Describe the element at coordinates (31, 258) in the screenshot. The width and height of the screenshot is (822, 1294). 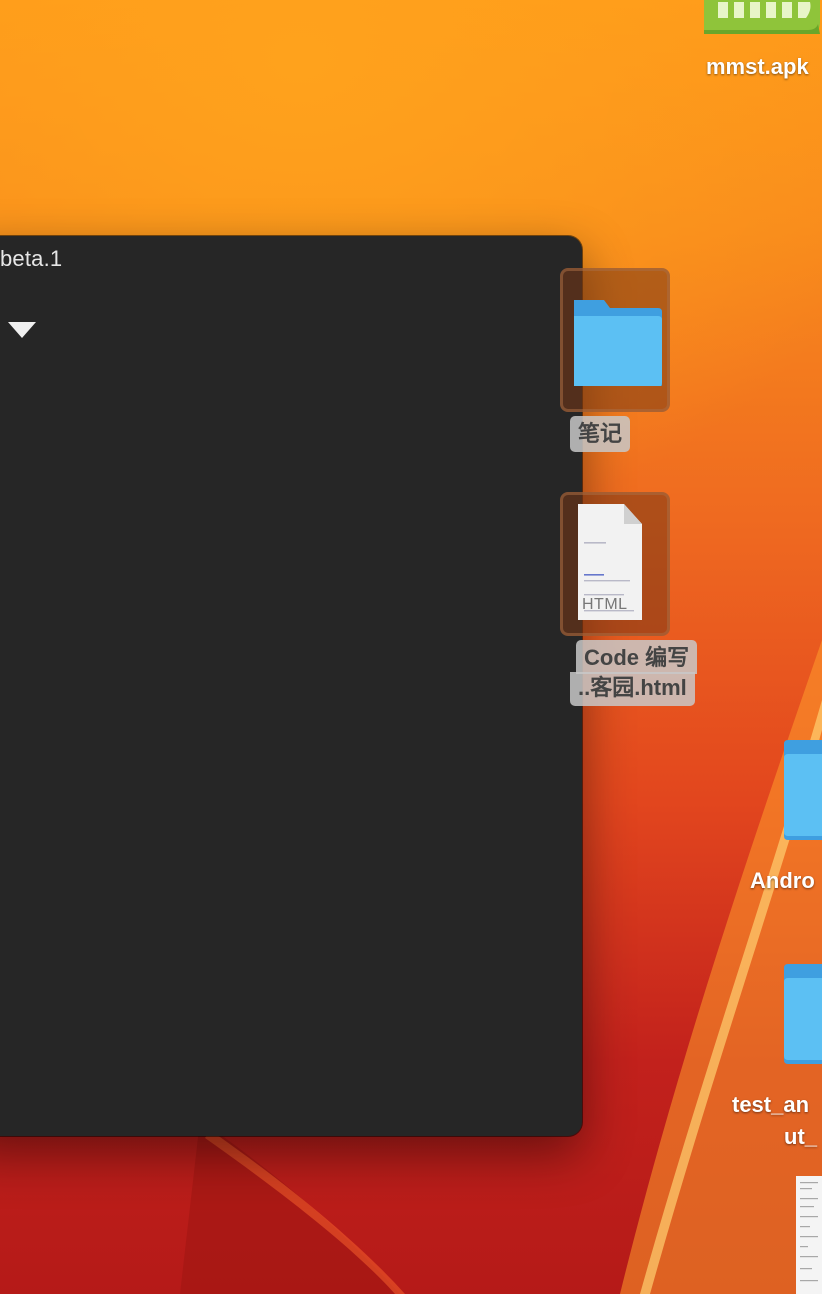
I see `window-title-text: beta.1` at that location.